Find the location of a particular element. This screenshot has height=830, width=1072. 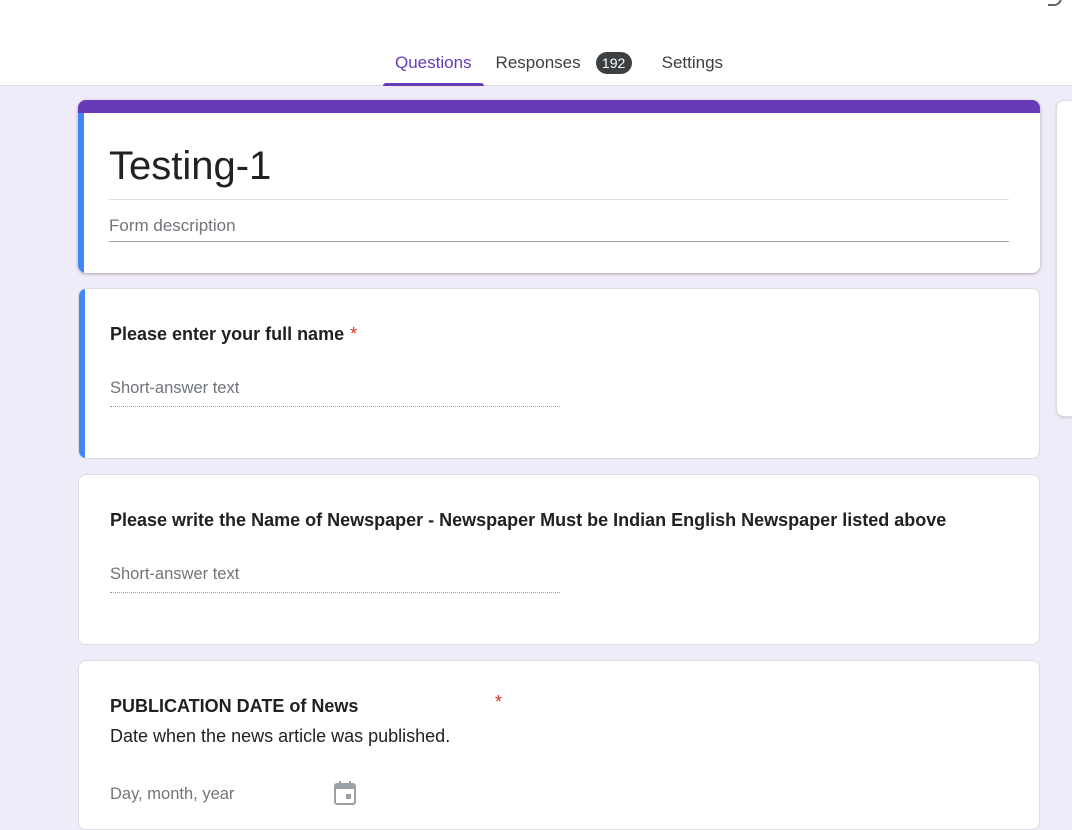

date-answer-field: Day, month, year is located at coordinates (233, 793).